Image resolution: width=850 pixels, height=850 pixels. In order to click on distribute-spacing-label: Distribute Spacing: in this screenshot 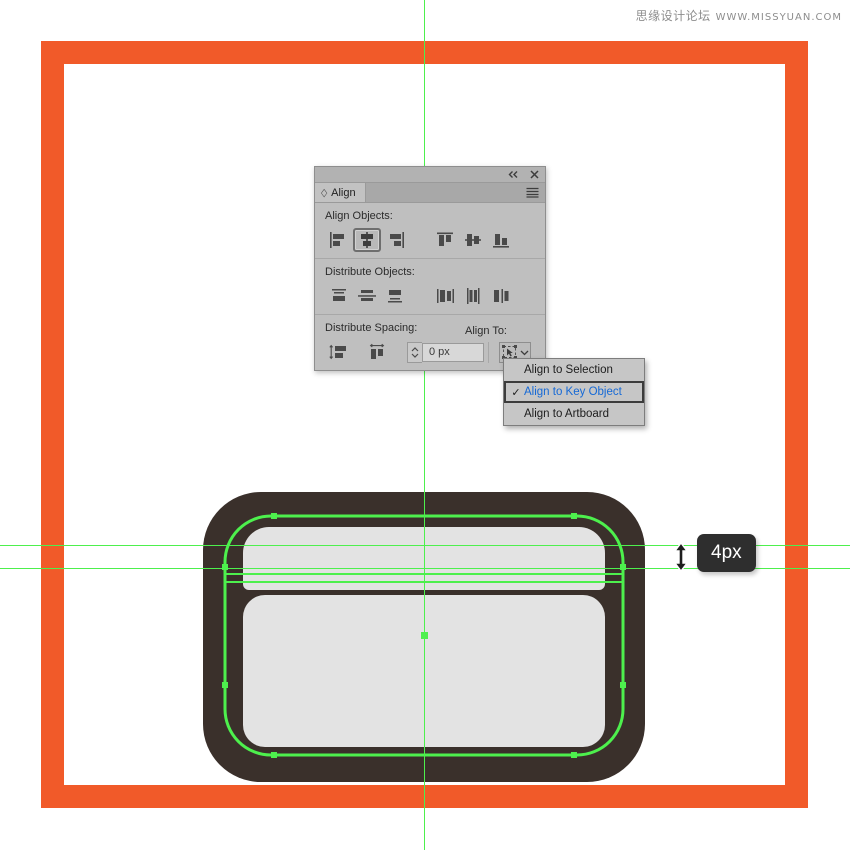, I will do `click(371, 328)`.